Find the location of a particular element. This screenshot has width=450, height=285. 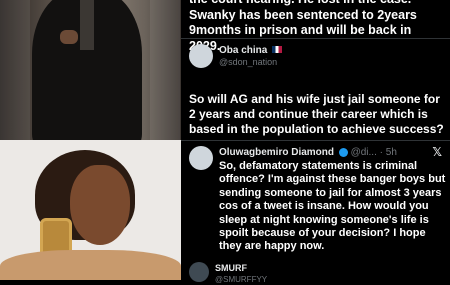

tweet3: SMURF @SMURFFYY is located at coordinates (228, 273).